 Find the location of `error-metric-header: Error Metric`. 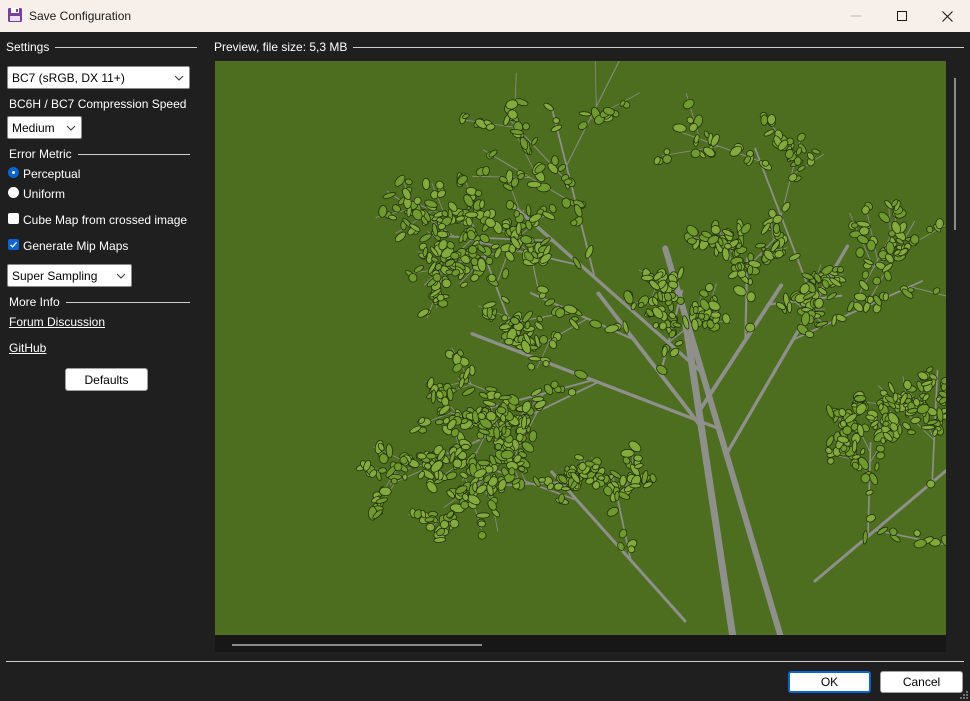

error-metric-header: Error Metric is located at coordinates (99, 154).